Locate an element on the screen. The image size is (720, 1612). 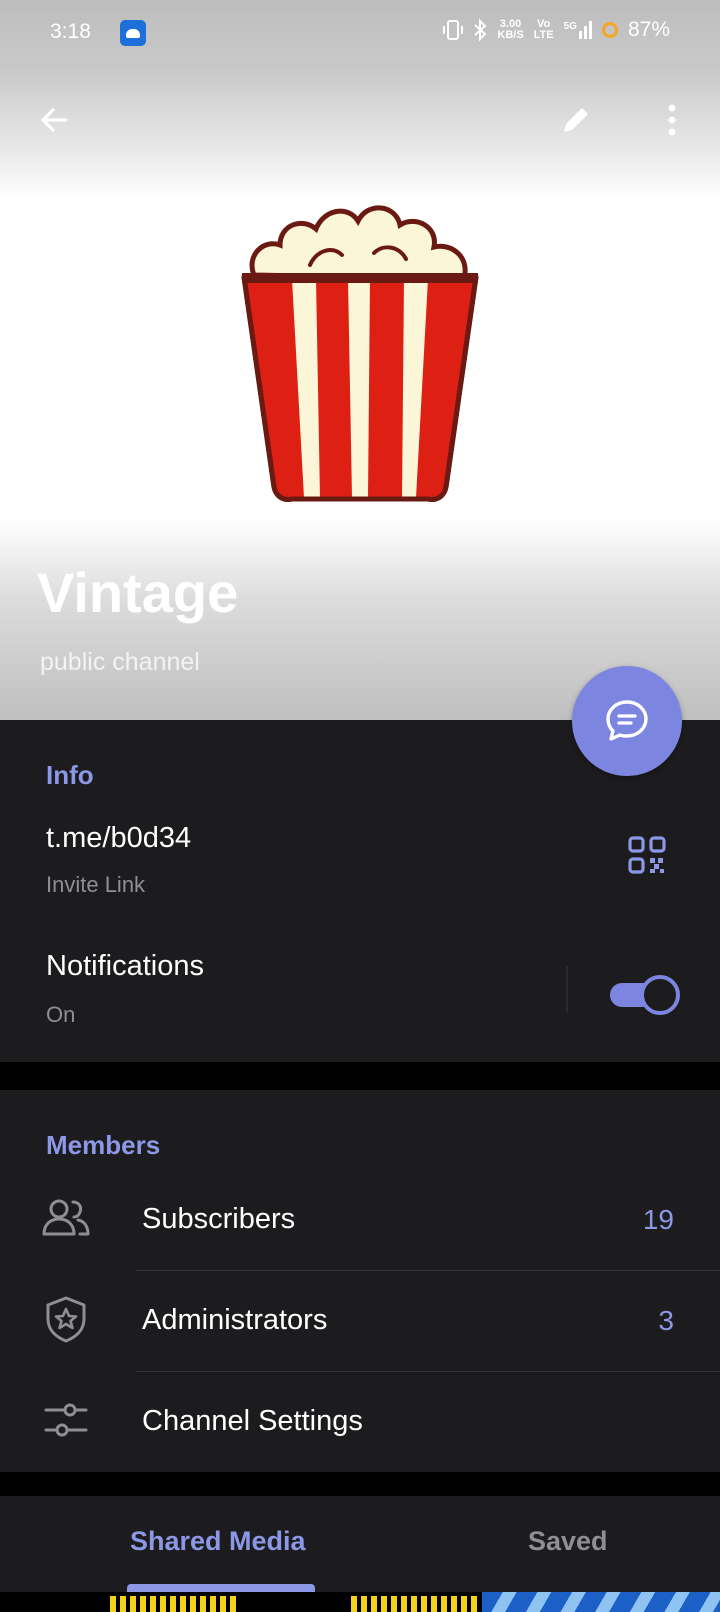
tab-shared-media: Shared Media is located at coordinates (218, 1541).